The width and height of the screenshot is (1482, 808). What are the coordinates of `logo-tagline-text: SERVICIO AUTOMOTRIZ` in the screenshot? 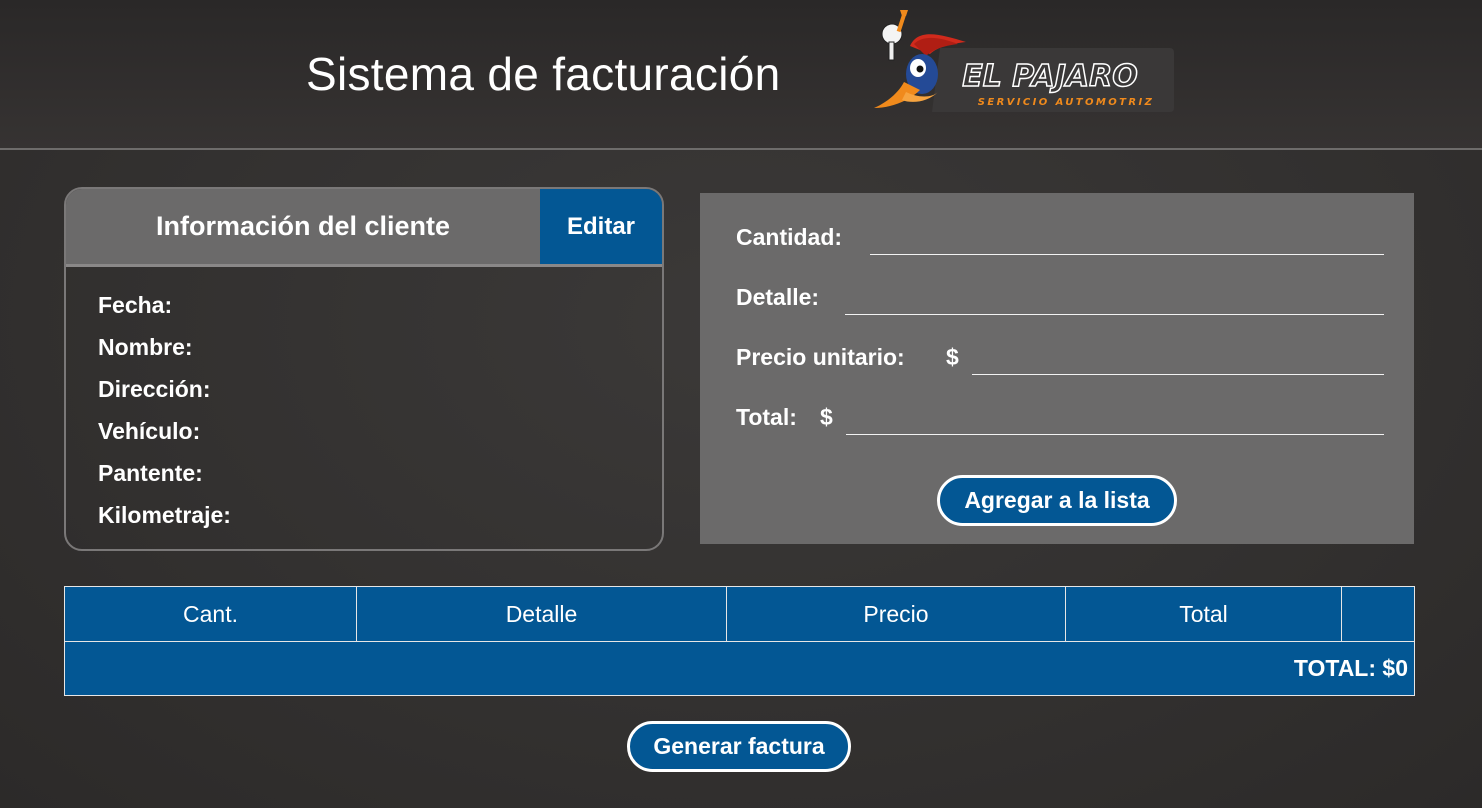 It's located at (1066, 102).